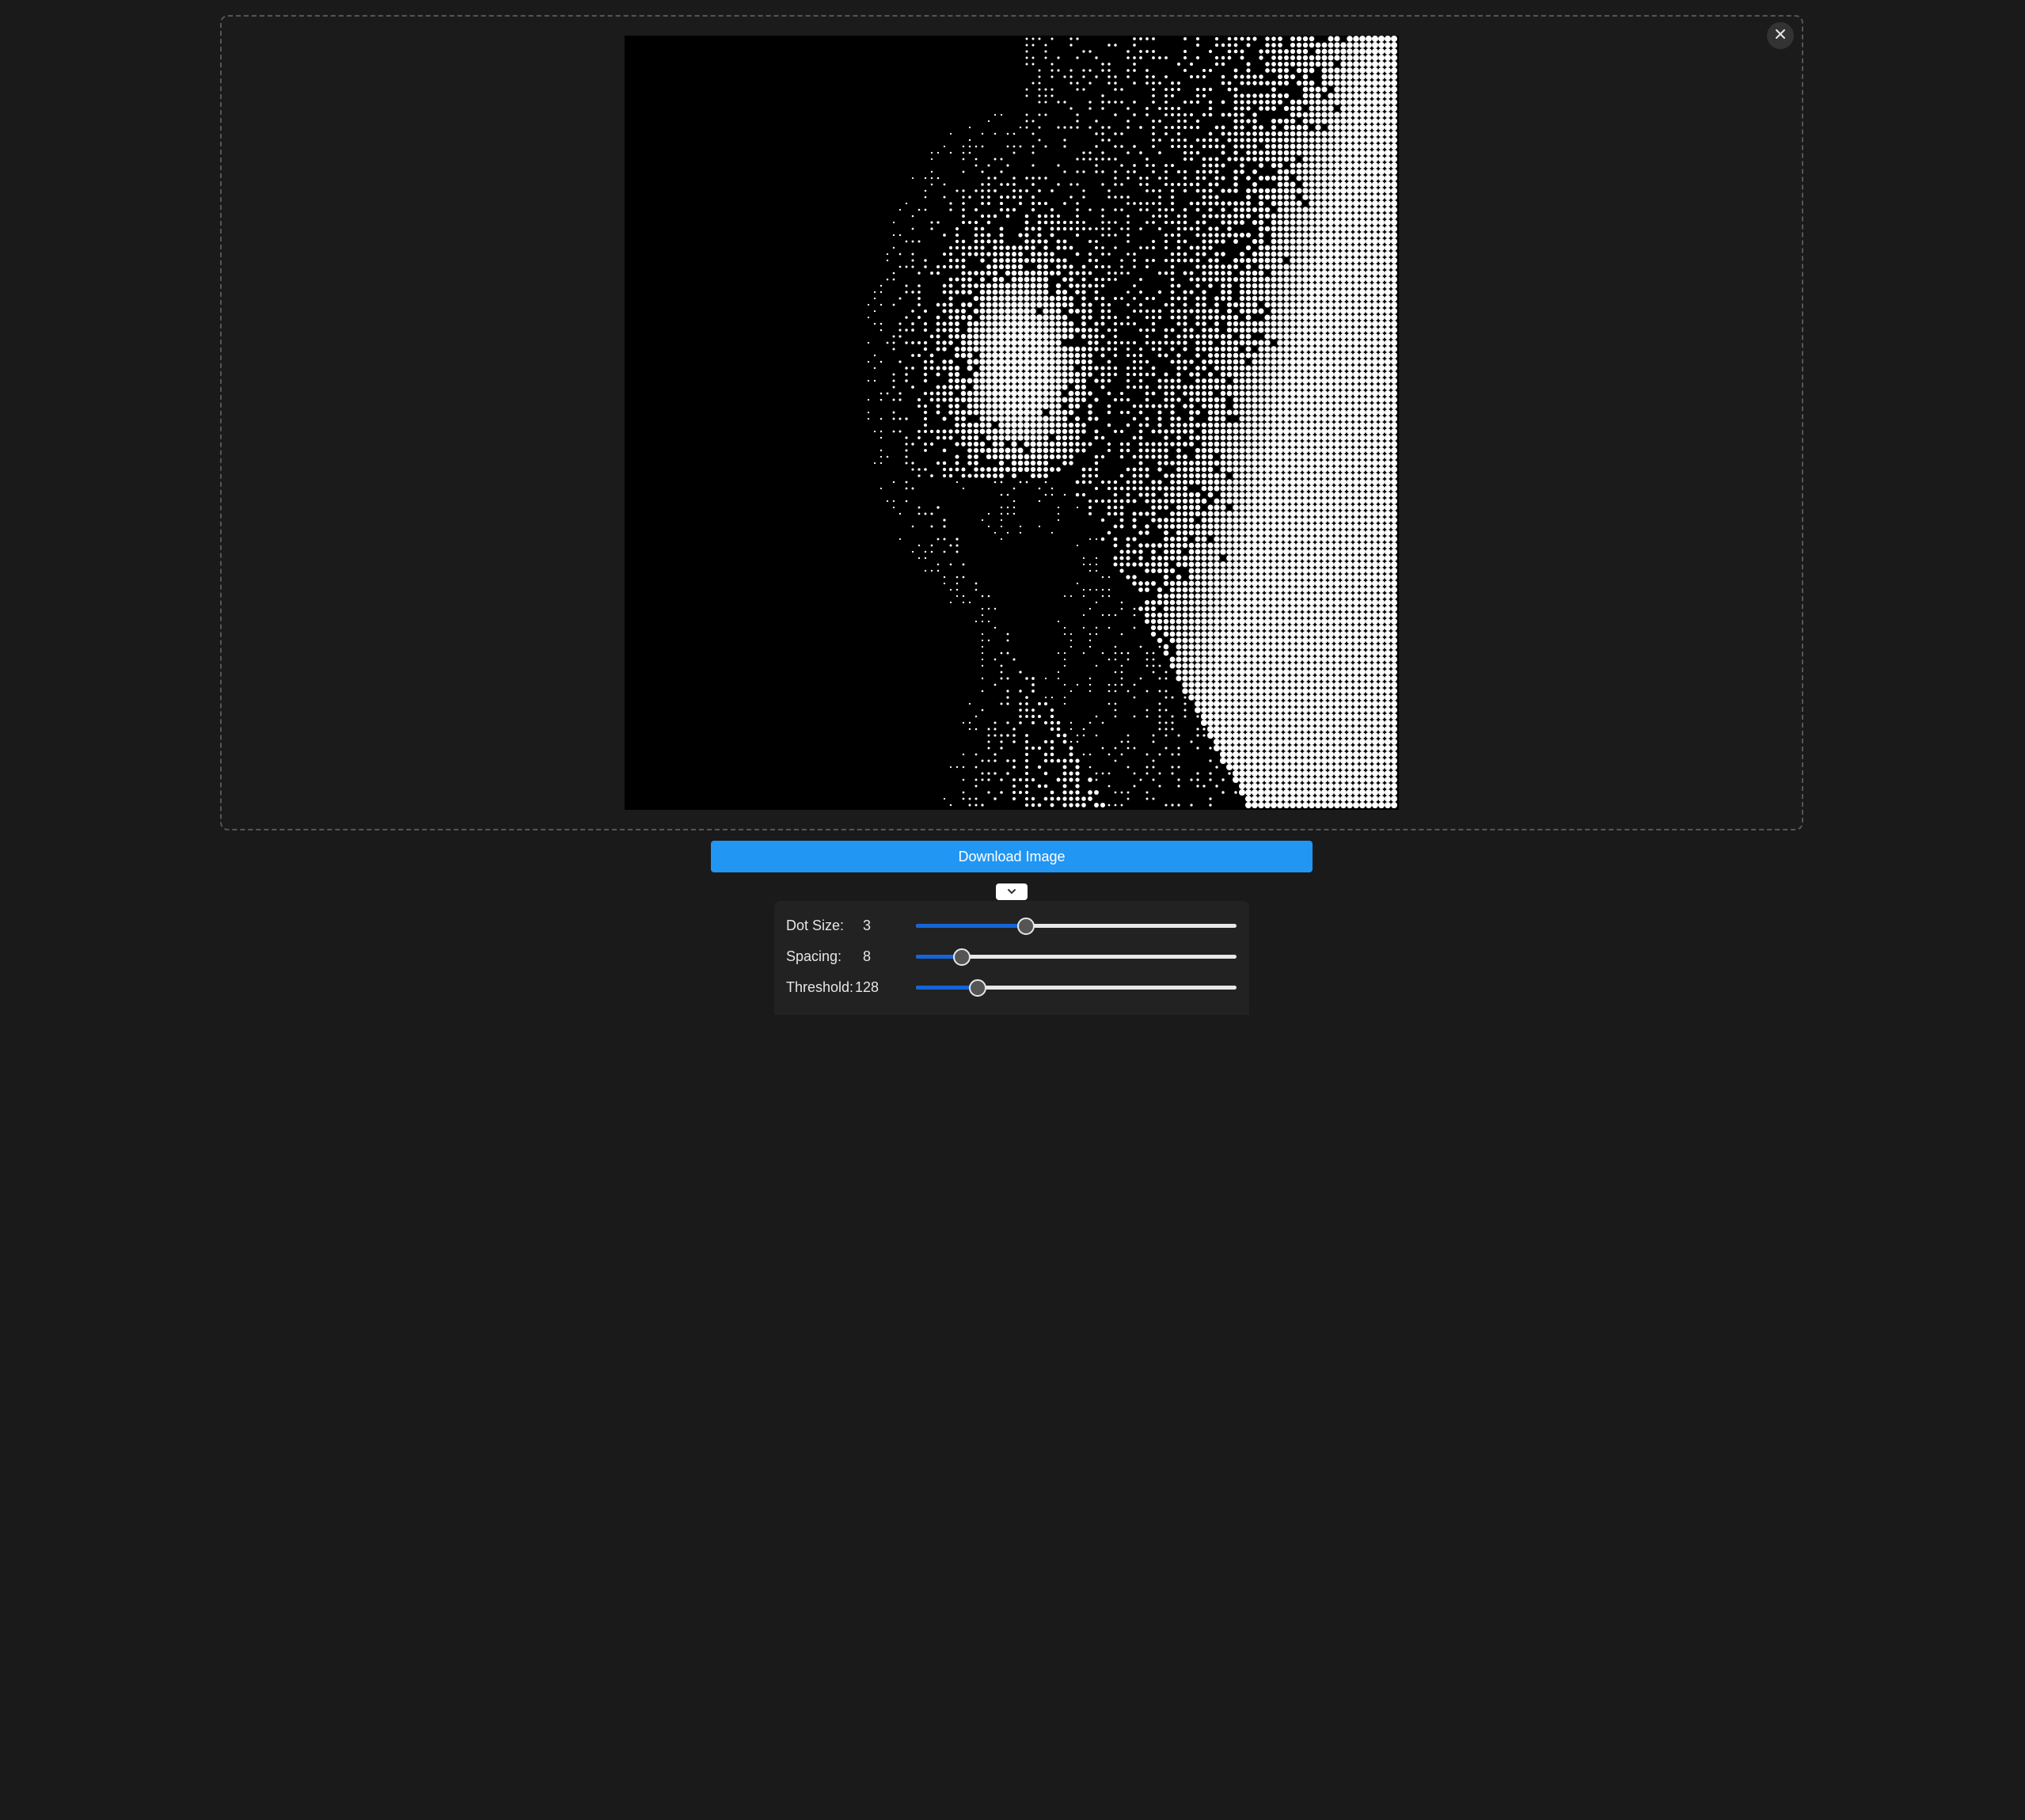 The image size is (2025, 1820). What do you see at coordinates (1076, 957) in the screenshot?
I see `spacing-slider` at bounding box center [1076, 957].